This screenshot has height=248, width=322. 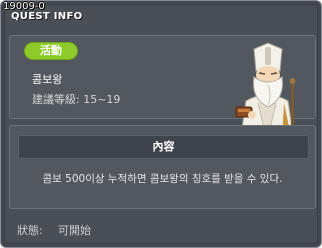 I want to click on status-value: 可開始, so click(x=74, y=230).